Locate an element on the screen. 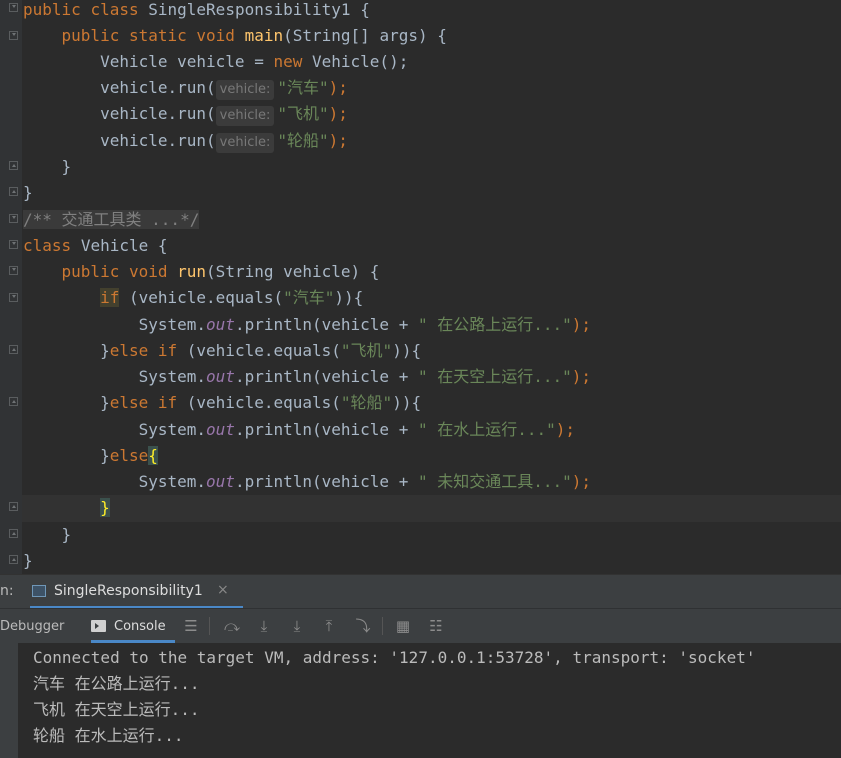  step-over-icon: ⤓ is located at coordinates (264, 626).